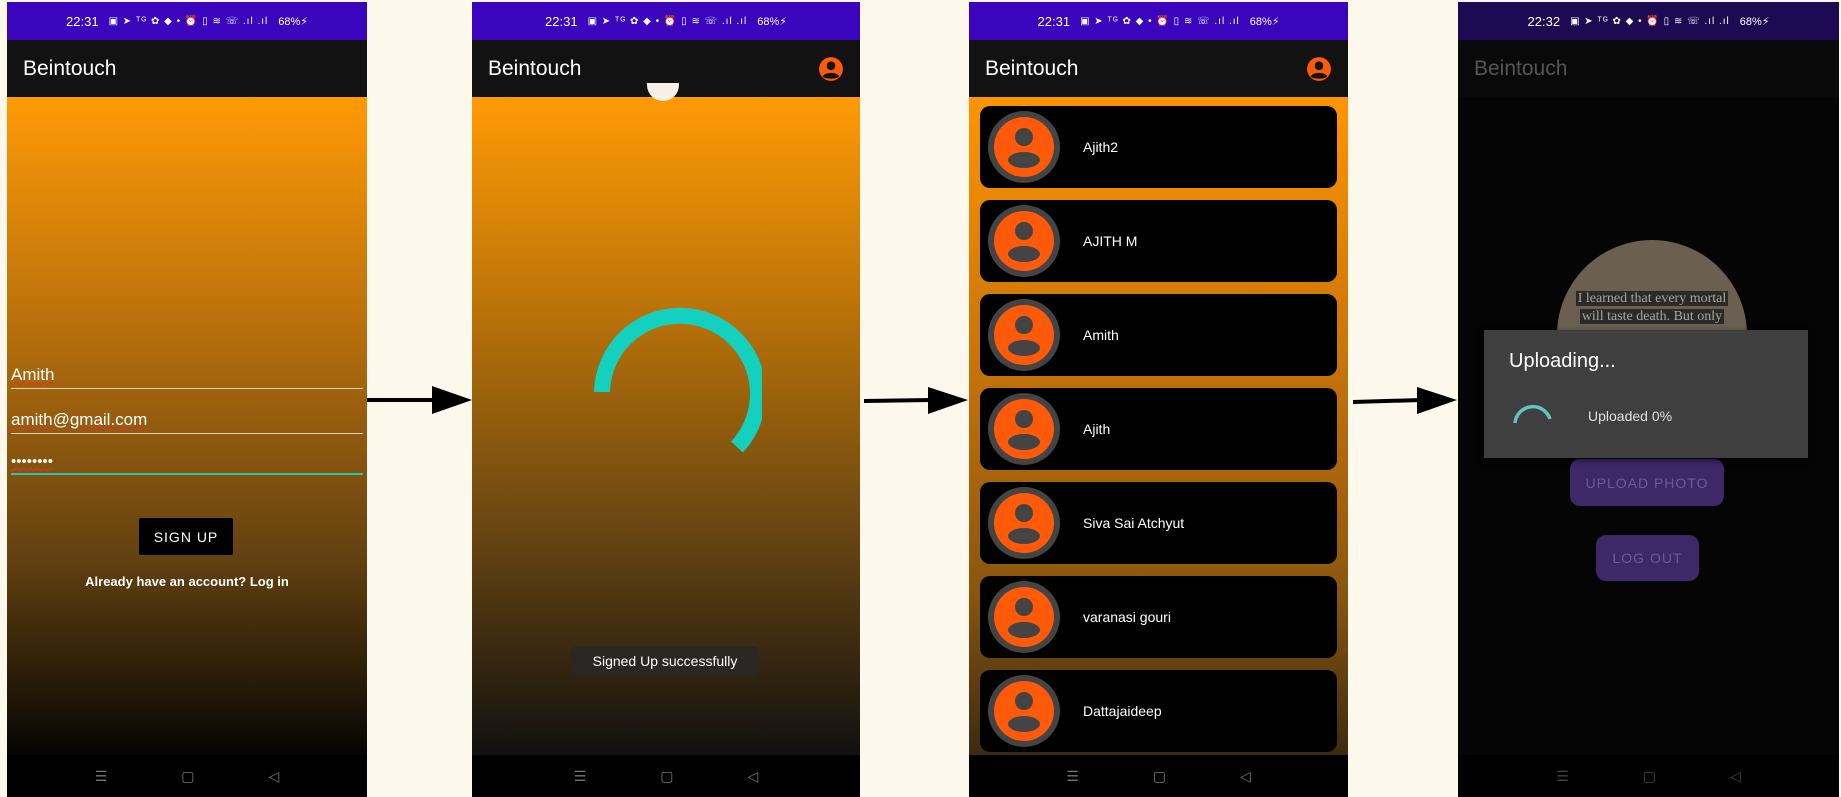 The height and width of the screenshot is (797, 1841). I want to click on name-field-value: Amith, so click(33, 374).